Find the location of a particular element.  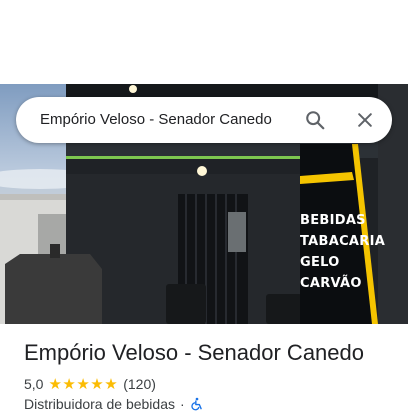

sign-line-2: TABACARIA is located at coordinates (343, 241).